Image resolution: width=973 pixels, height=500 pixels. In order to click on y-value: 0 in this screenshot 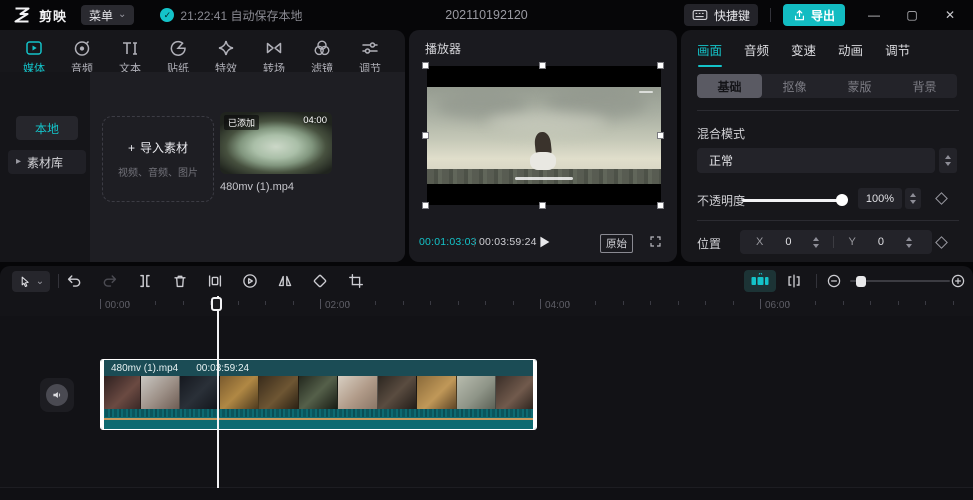, I will do `click(881, 242)`.